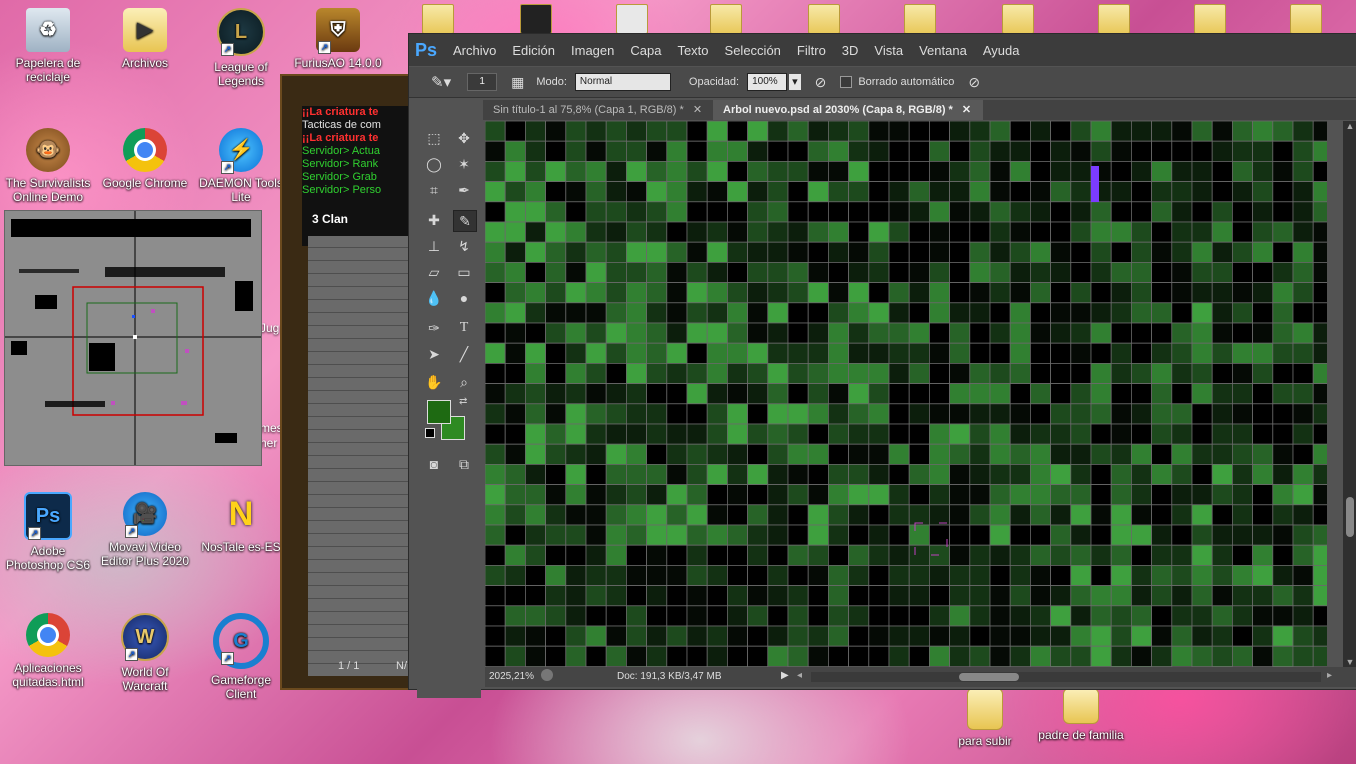 The width and height of the screenshot is (1356, 764). Describe the element at coordinates (985, 741) in the screenshot. I see `desktop-icon-label: para subir` at that location.